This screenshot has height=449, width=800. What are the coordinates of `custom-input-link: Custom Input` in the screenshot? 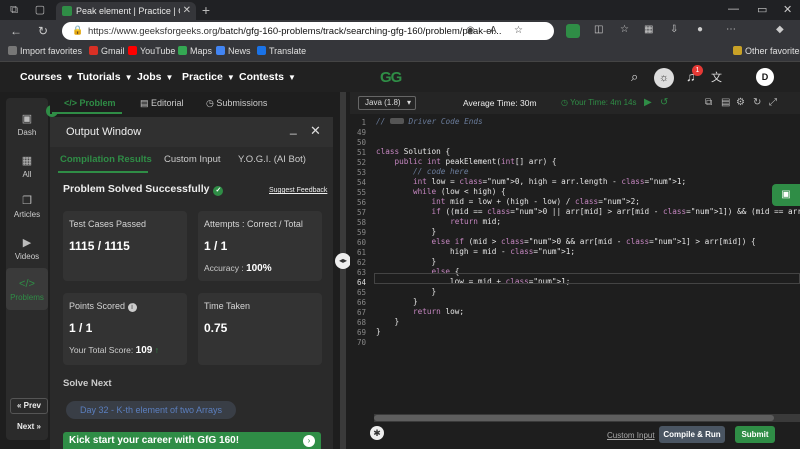 It's located at (631, 435).